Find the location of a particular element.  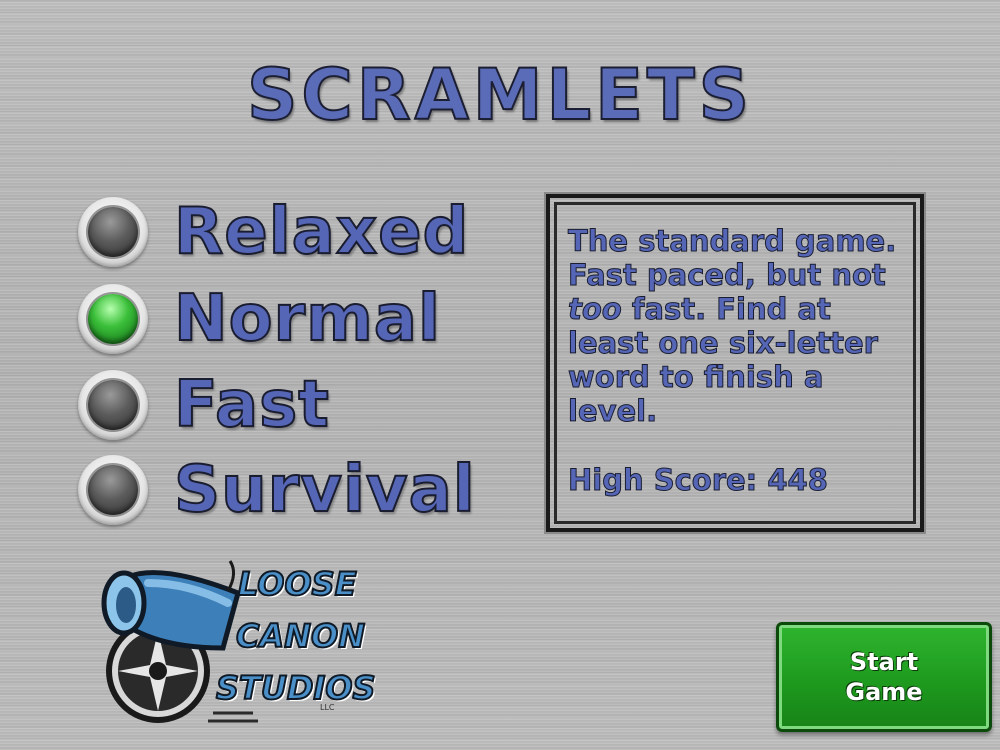

studio-logo: LOOSE CANON STUDIOS LLC is located at coordinates (232, 640).